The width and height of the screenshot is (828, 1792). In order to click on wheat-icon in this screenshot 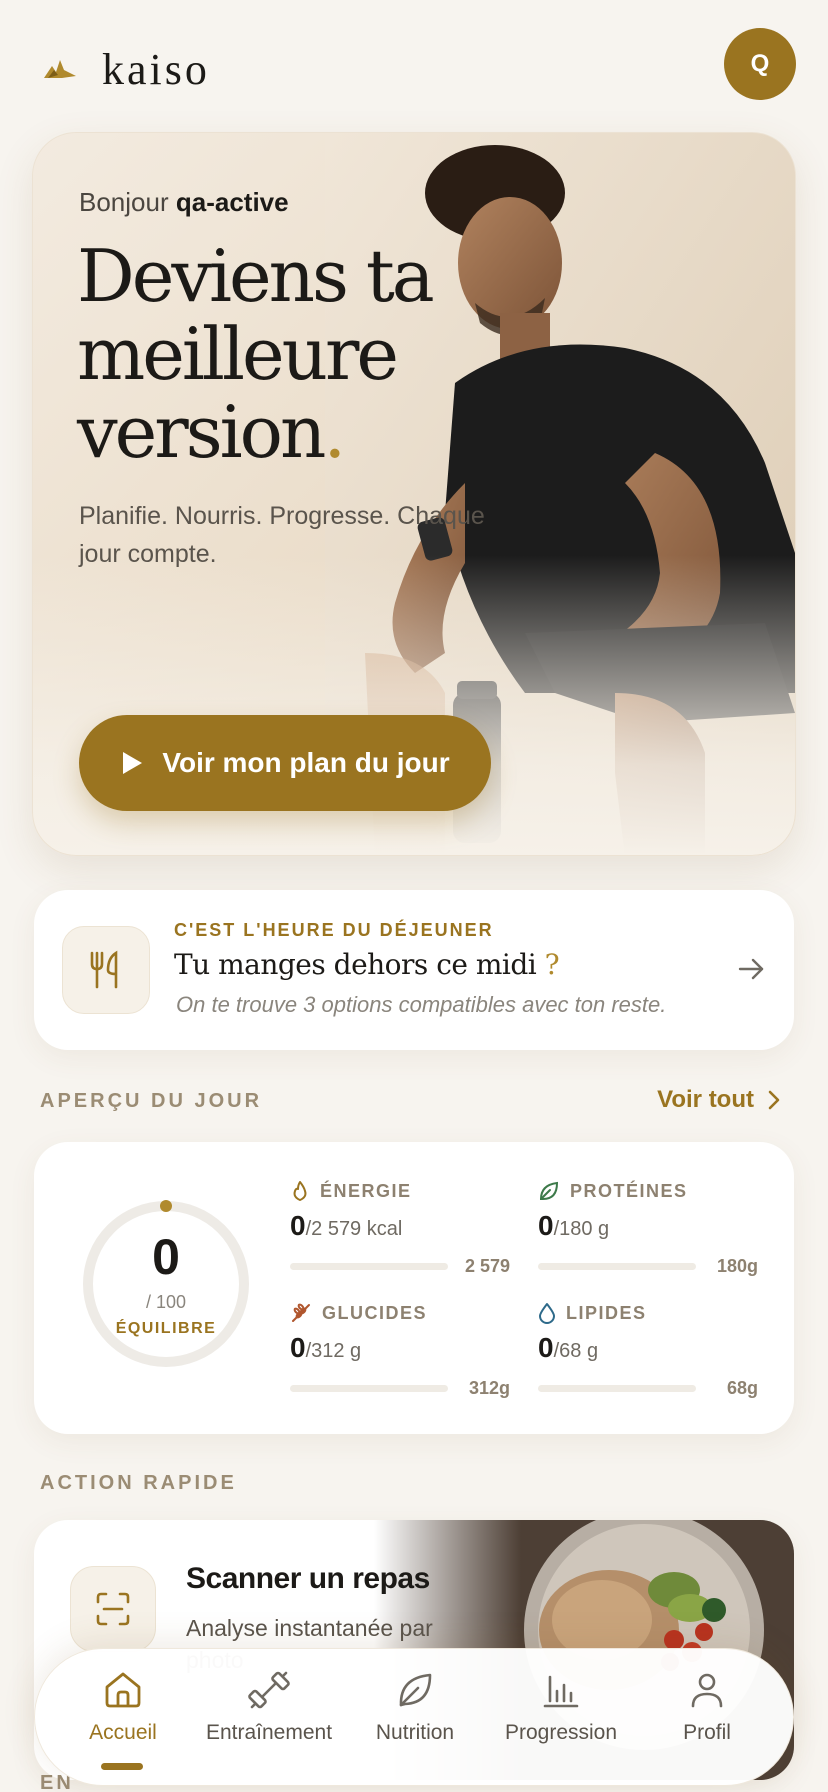, I will do `click(301, 1312)`.